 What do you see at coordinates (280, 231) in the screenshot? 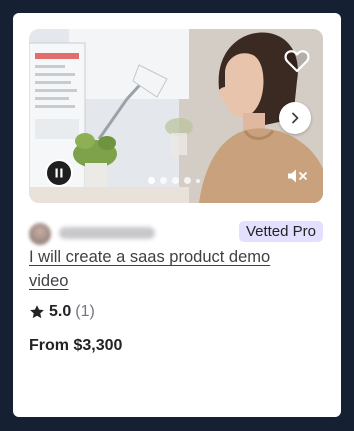
I see `vetted-pro-badge: Vetted Pro` at bounding box center [280, 231].